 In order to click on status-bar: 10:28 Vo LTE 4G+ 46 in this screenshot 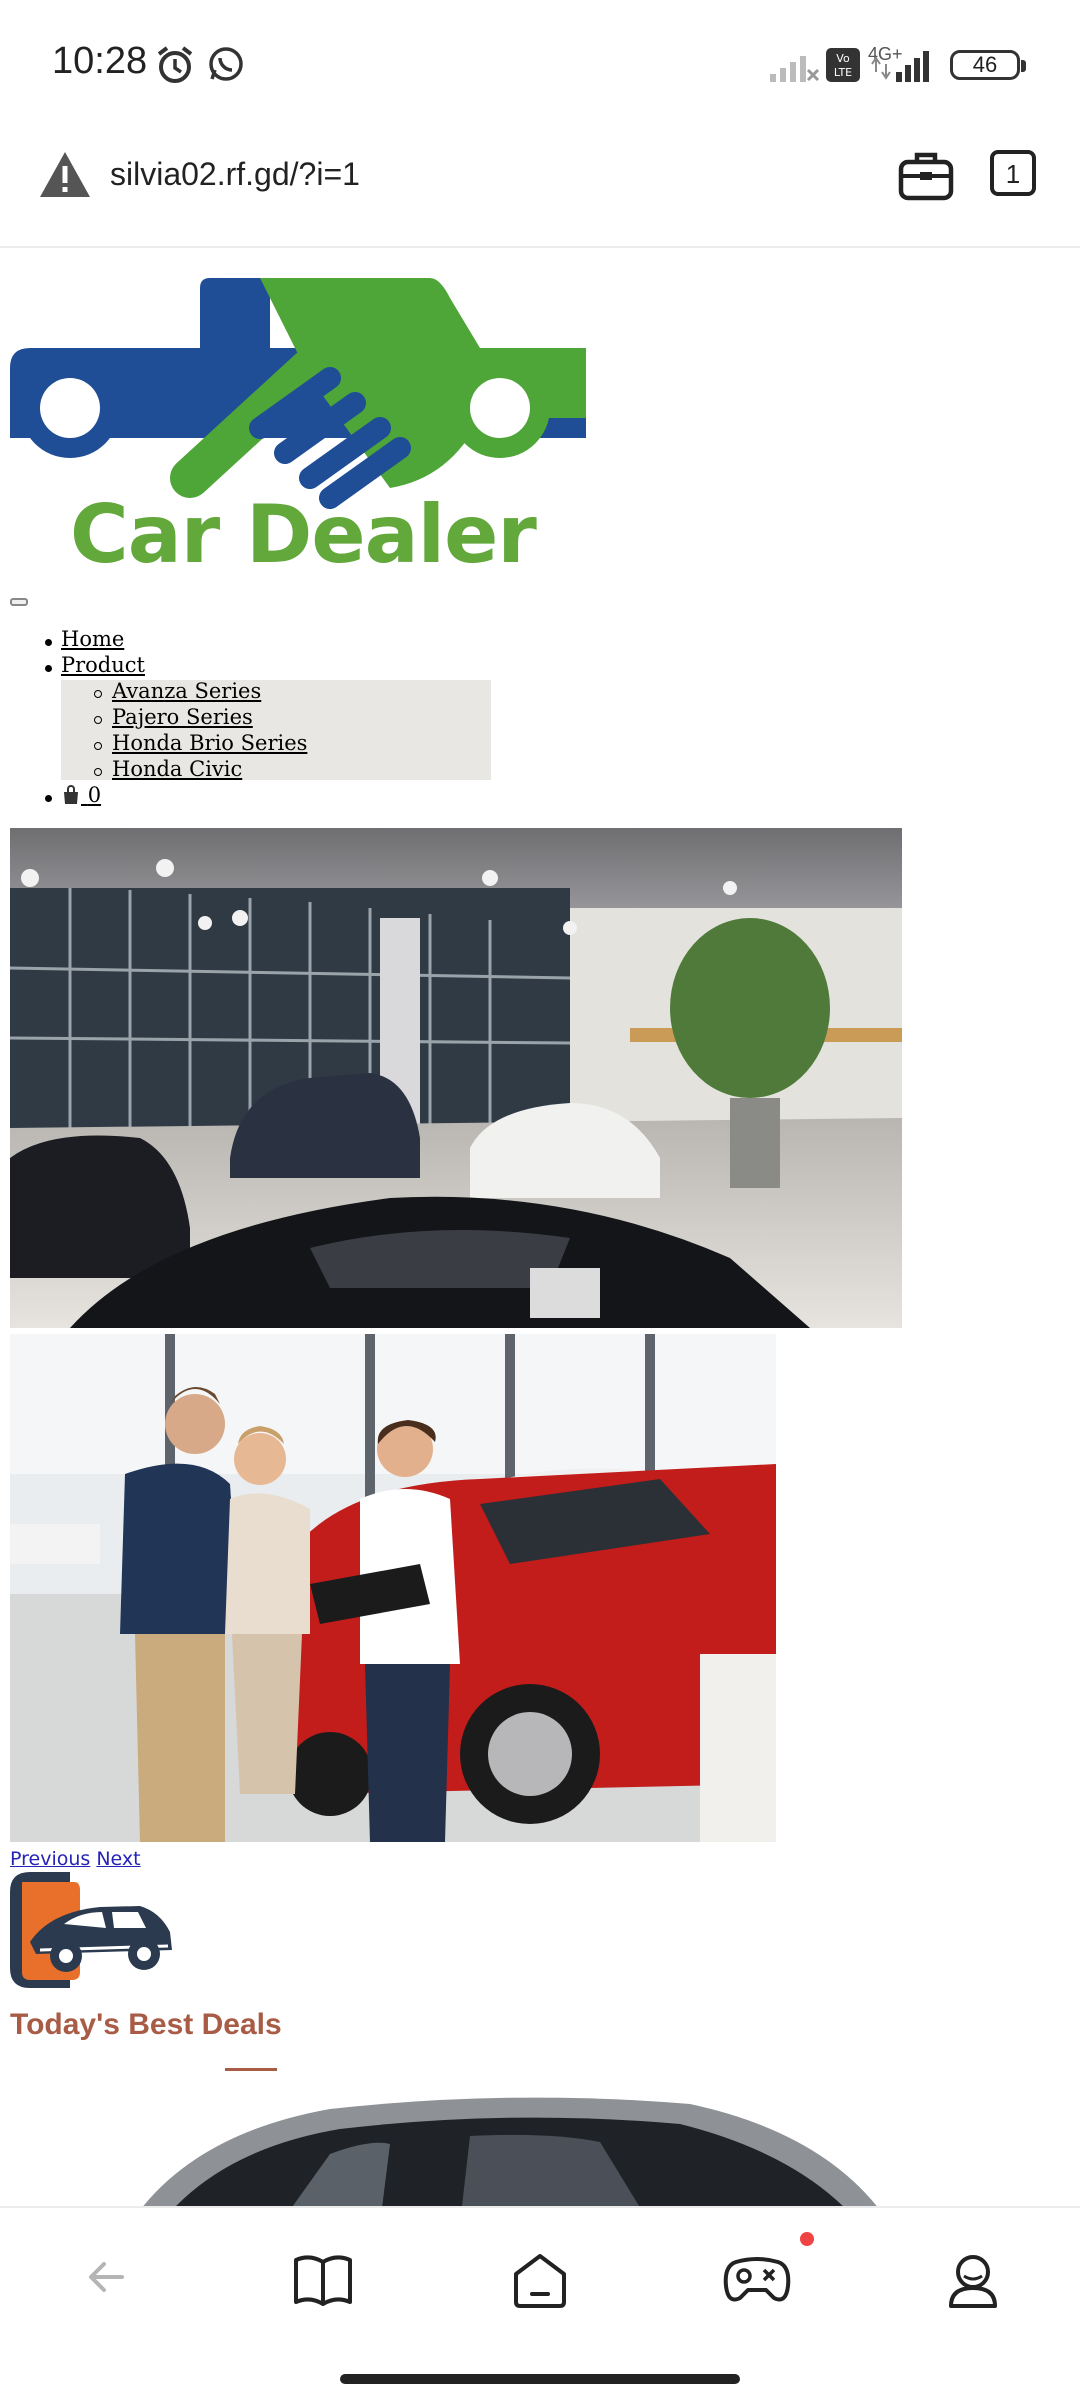, I will do `click(540, 65)`.